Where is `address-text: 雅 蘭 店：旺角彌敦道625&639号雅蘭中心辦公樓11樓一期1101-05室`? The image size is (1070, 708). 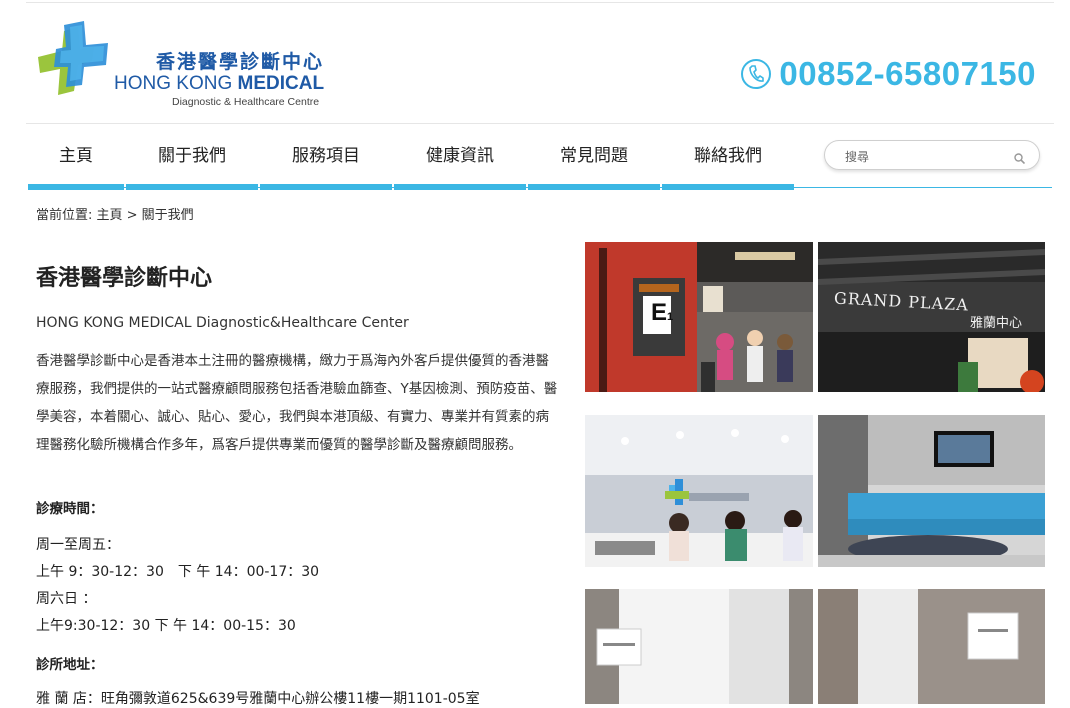
address-text: 雅 蘭 店：旺角彌敦道625&639号雅蘭中心辦公樓11樓一期1101-05室 is located at coordinates (258, 699).